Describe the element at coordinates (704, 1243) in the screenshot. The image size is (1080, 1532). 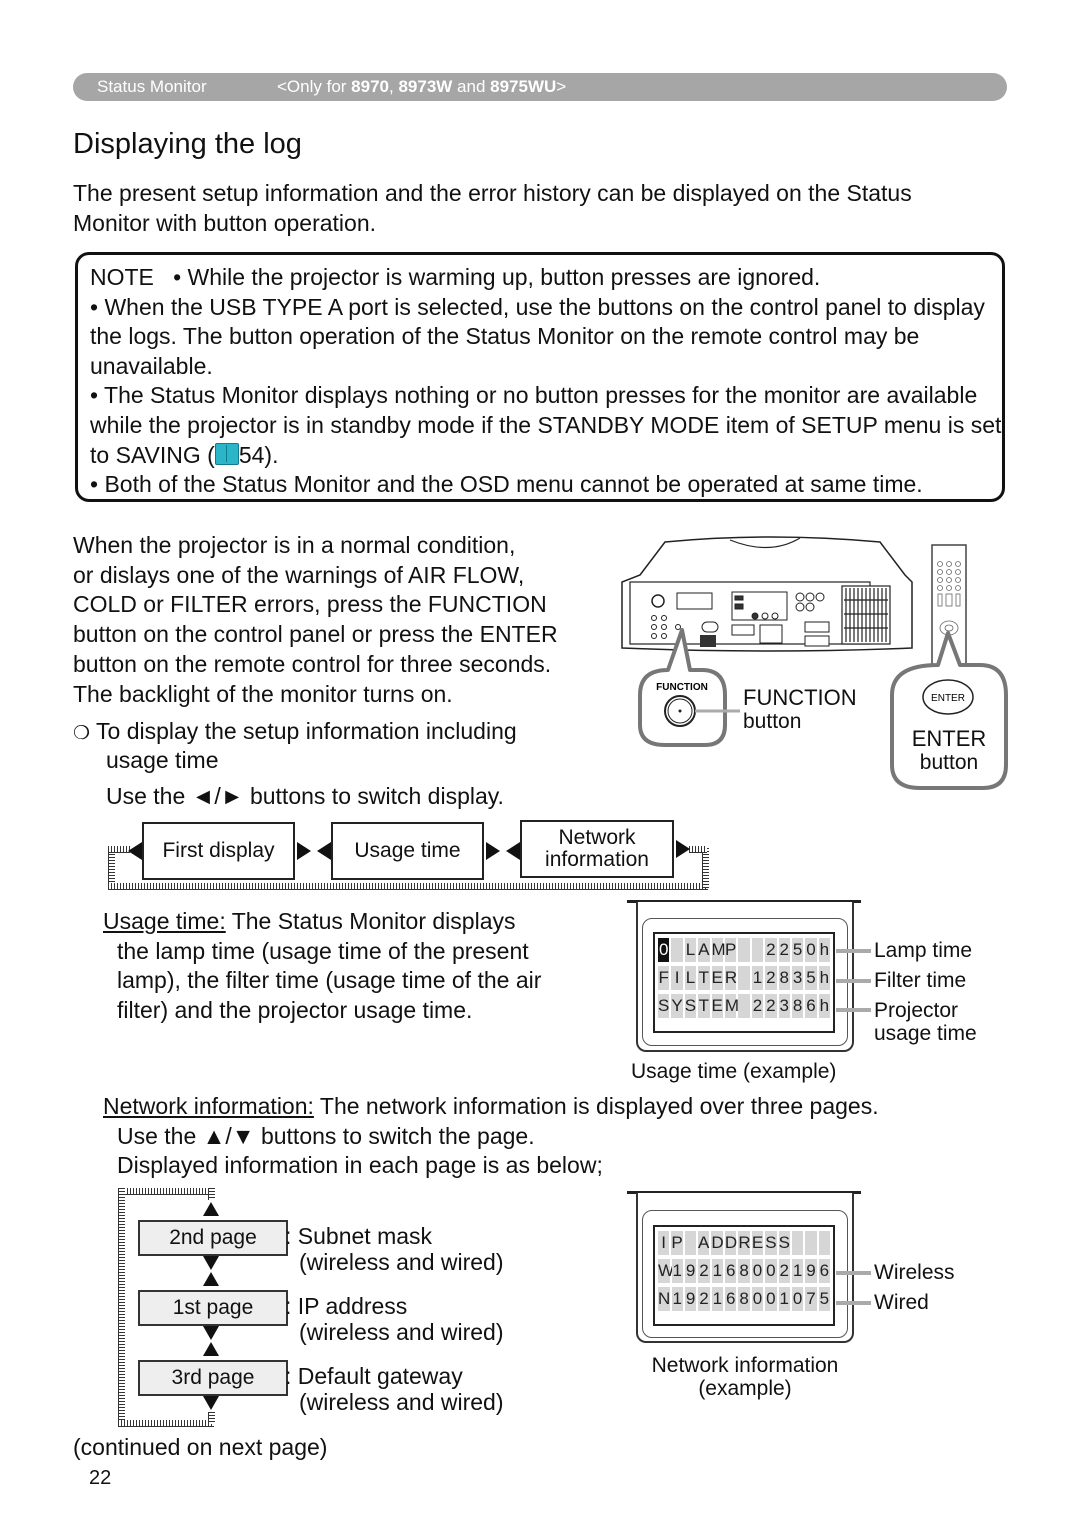
I see `lcd-cell: A` at that location.